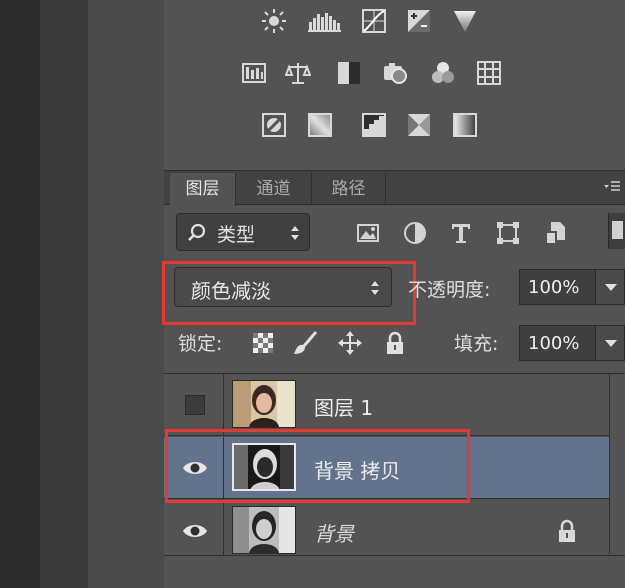  What do you see at coordinates (616, 231) in the screenshot?
I see `filter-toggle` at bounding box center [616, 231].